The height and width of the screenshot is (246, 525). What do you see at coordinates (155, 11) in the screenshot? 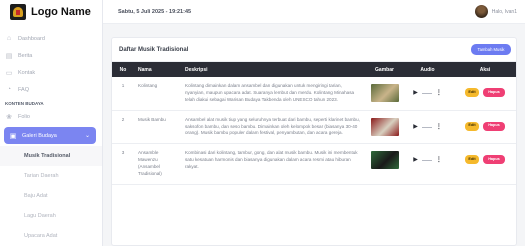
I see `datetime: Sabtu, 5 Juli 2025 - 19:21:45` at bounding box center [155, 11].